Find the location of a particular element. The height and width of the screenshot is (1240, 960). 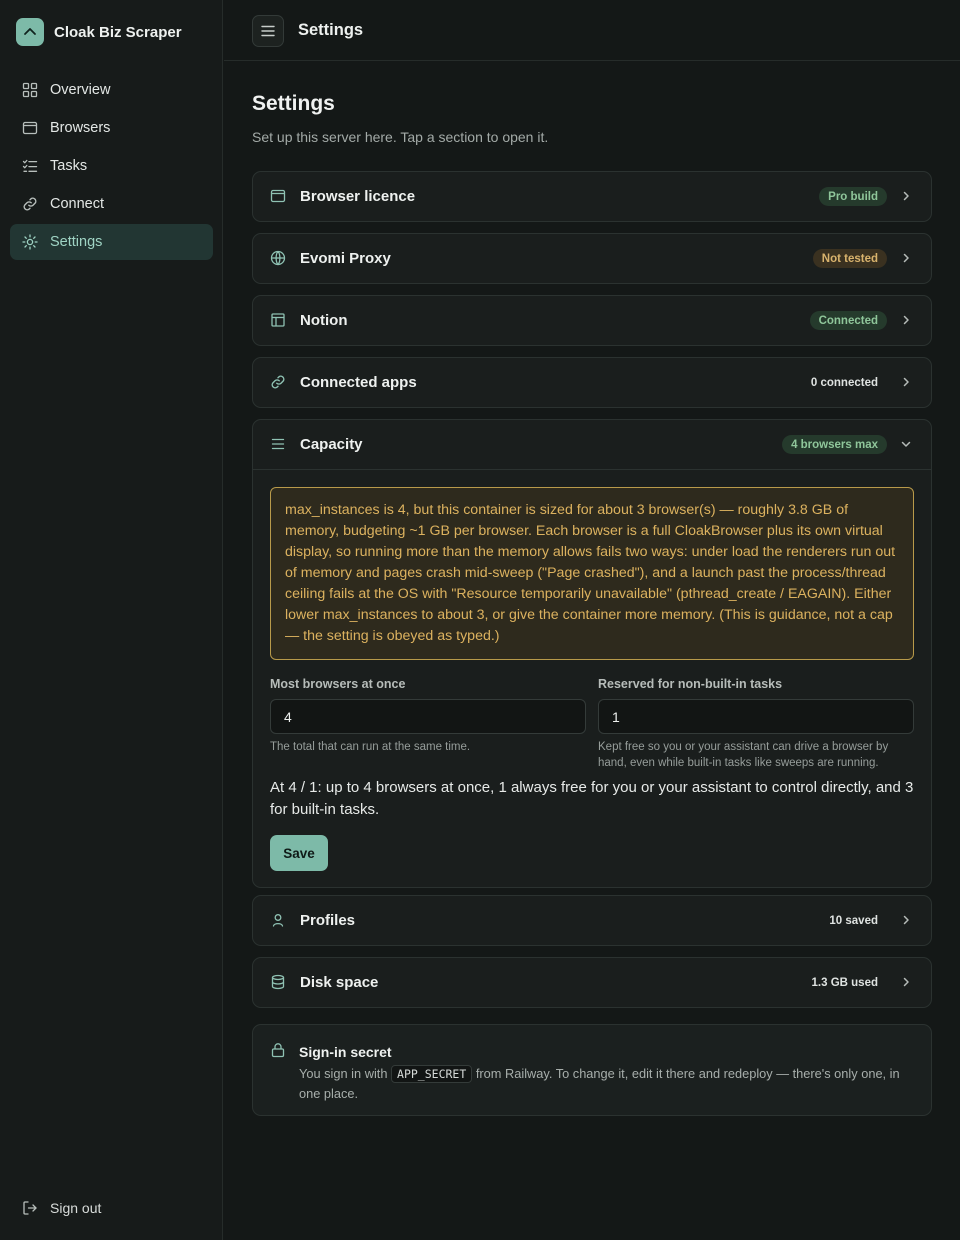

field-help: The total that can run at the same time. is located at coordinates (370, 747).